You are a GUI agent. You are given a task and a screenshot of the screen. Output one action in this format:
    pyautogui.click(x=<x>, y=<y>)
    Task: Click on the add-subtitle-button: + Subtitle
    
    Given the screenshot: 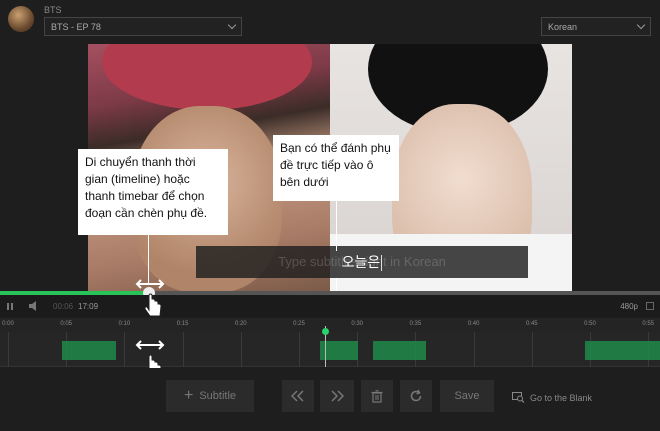 What is the action you would take?
    pyautogui.click(x=210, y=396)
    